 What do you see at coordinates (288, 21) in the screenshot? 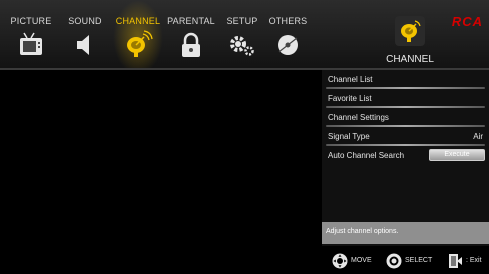
I see `tab-others-label: OTHERS` at bounding box center [288, 21].